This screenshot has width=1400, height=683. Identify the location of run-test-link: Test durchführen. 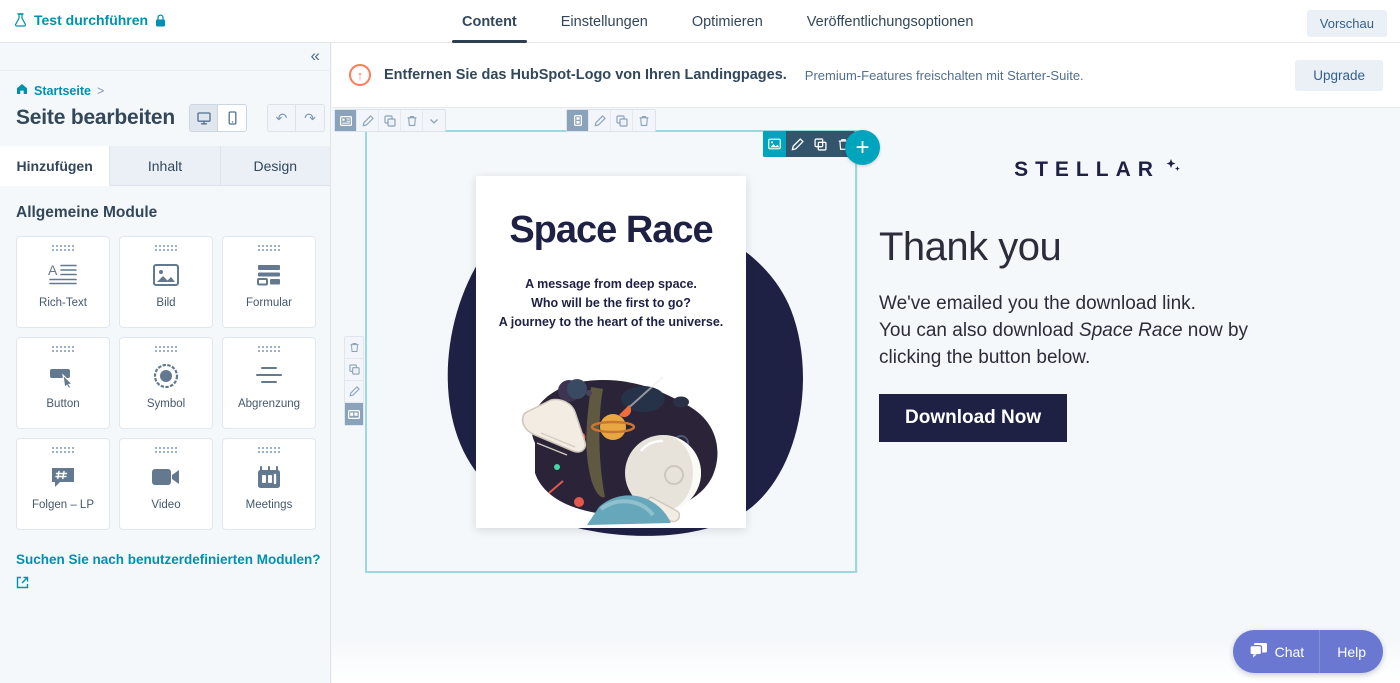
(90, 20).